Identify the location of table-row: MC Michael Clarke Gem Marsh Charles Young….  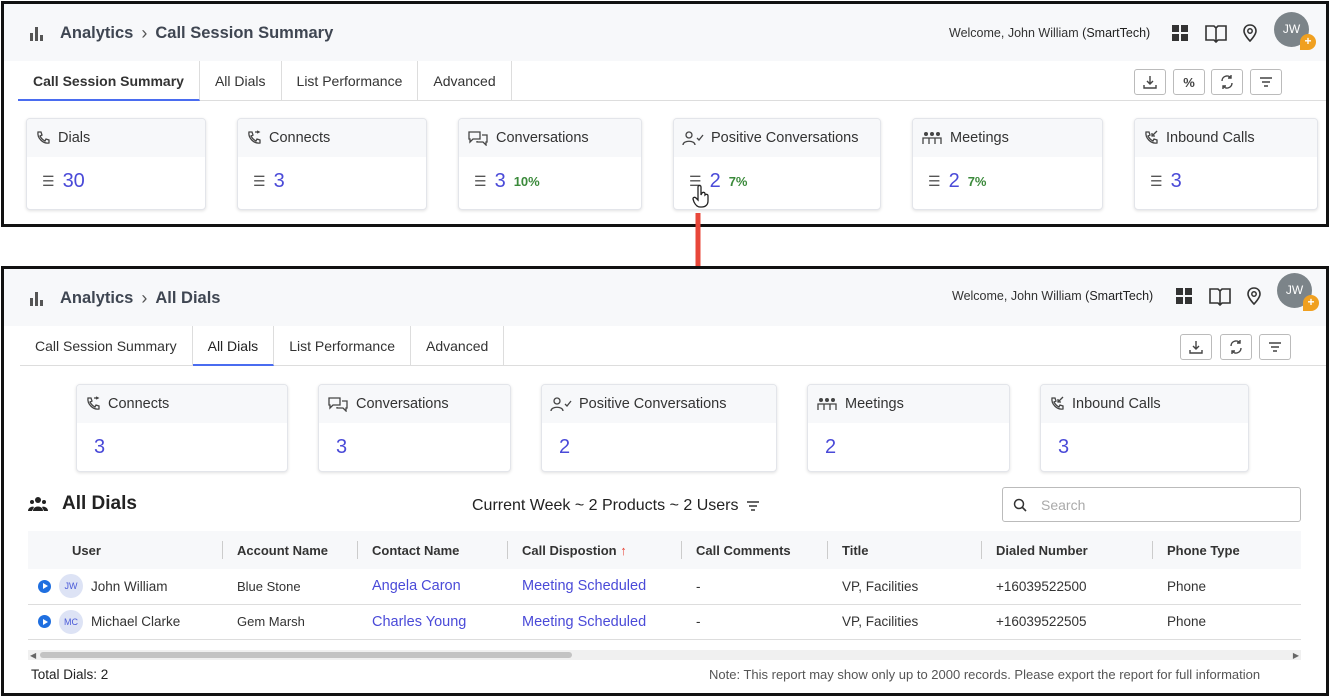
(664, 621).